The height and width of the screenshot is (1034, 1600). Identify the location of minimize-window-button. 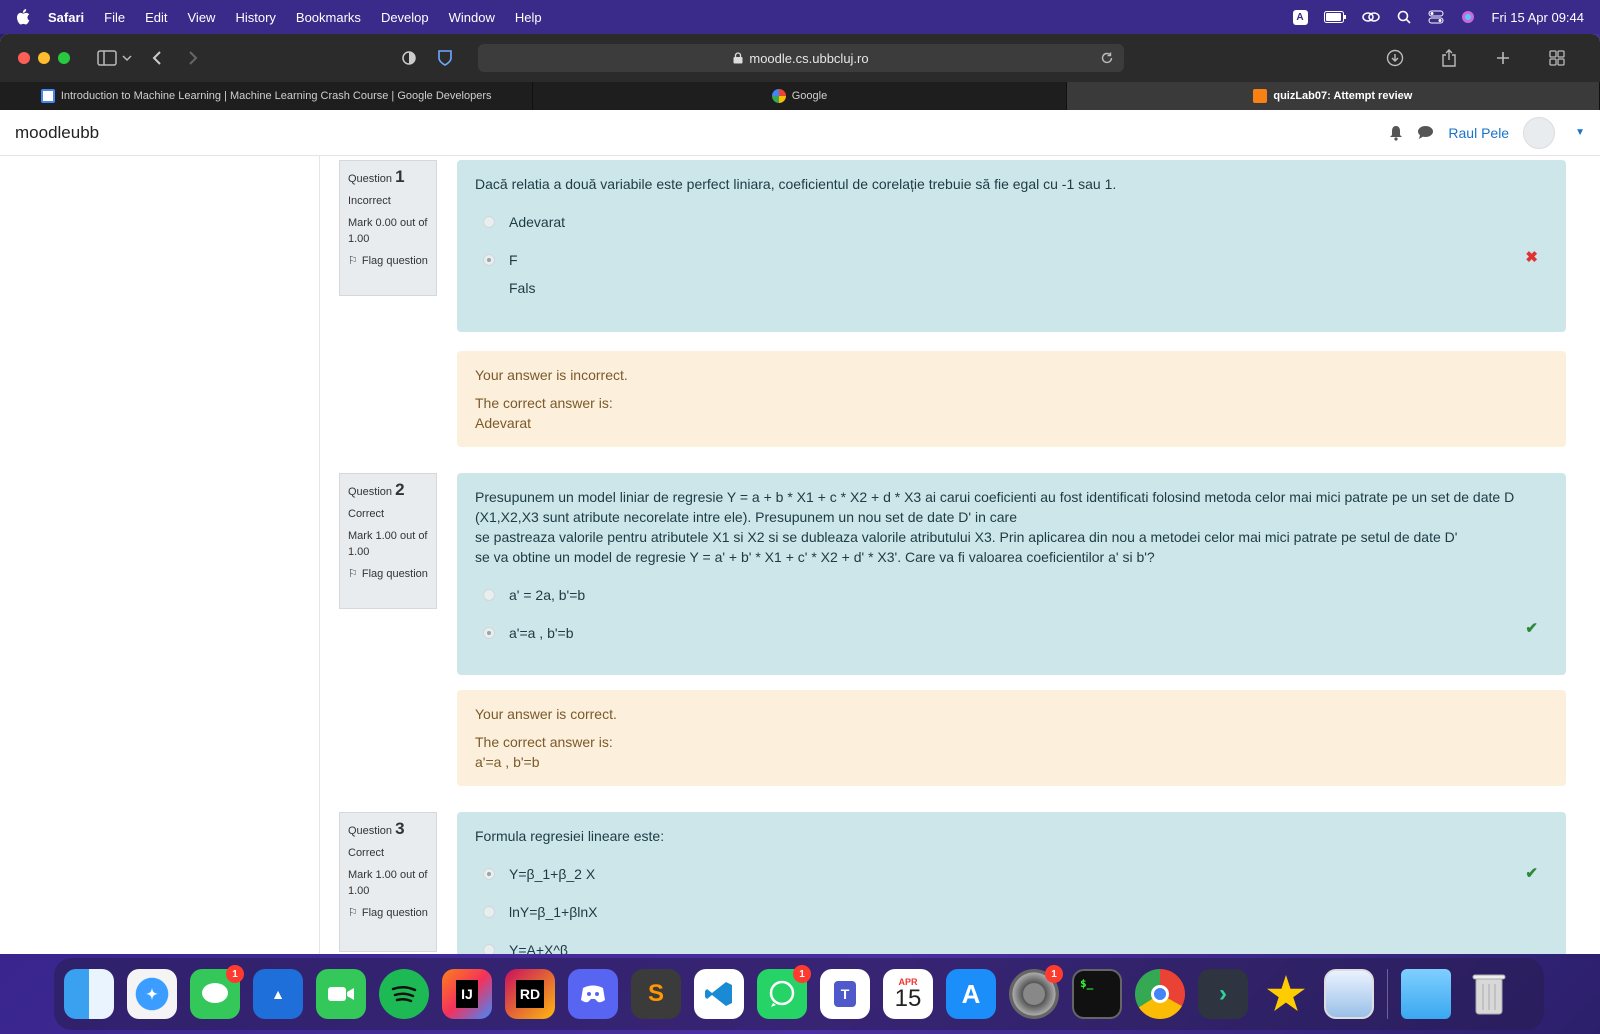
(44, 58).